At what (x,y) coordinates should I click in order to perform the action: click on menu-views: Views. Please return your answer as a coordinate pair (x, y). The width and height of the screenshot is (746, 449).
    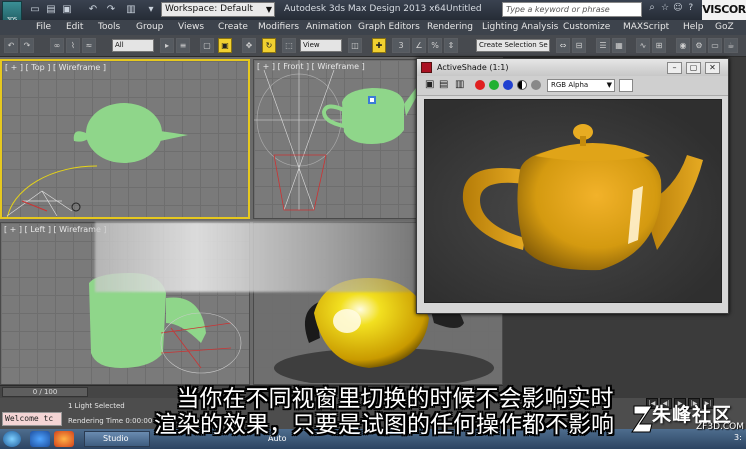
    Looking at the image, I should click on (191, 27).